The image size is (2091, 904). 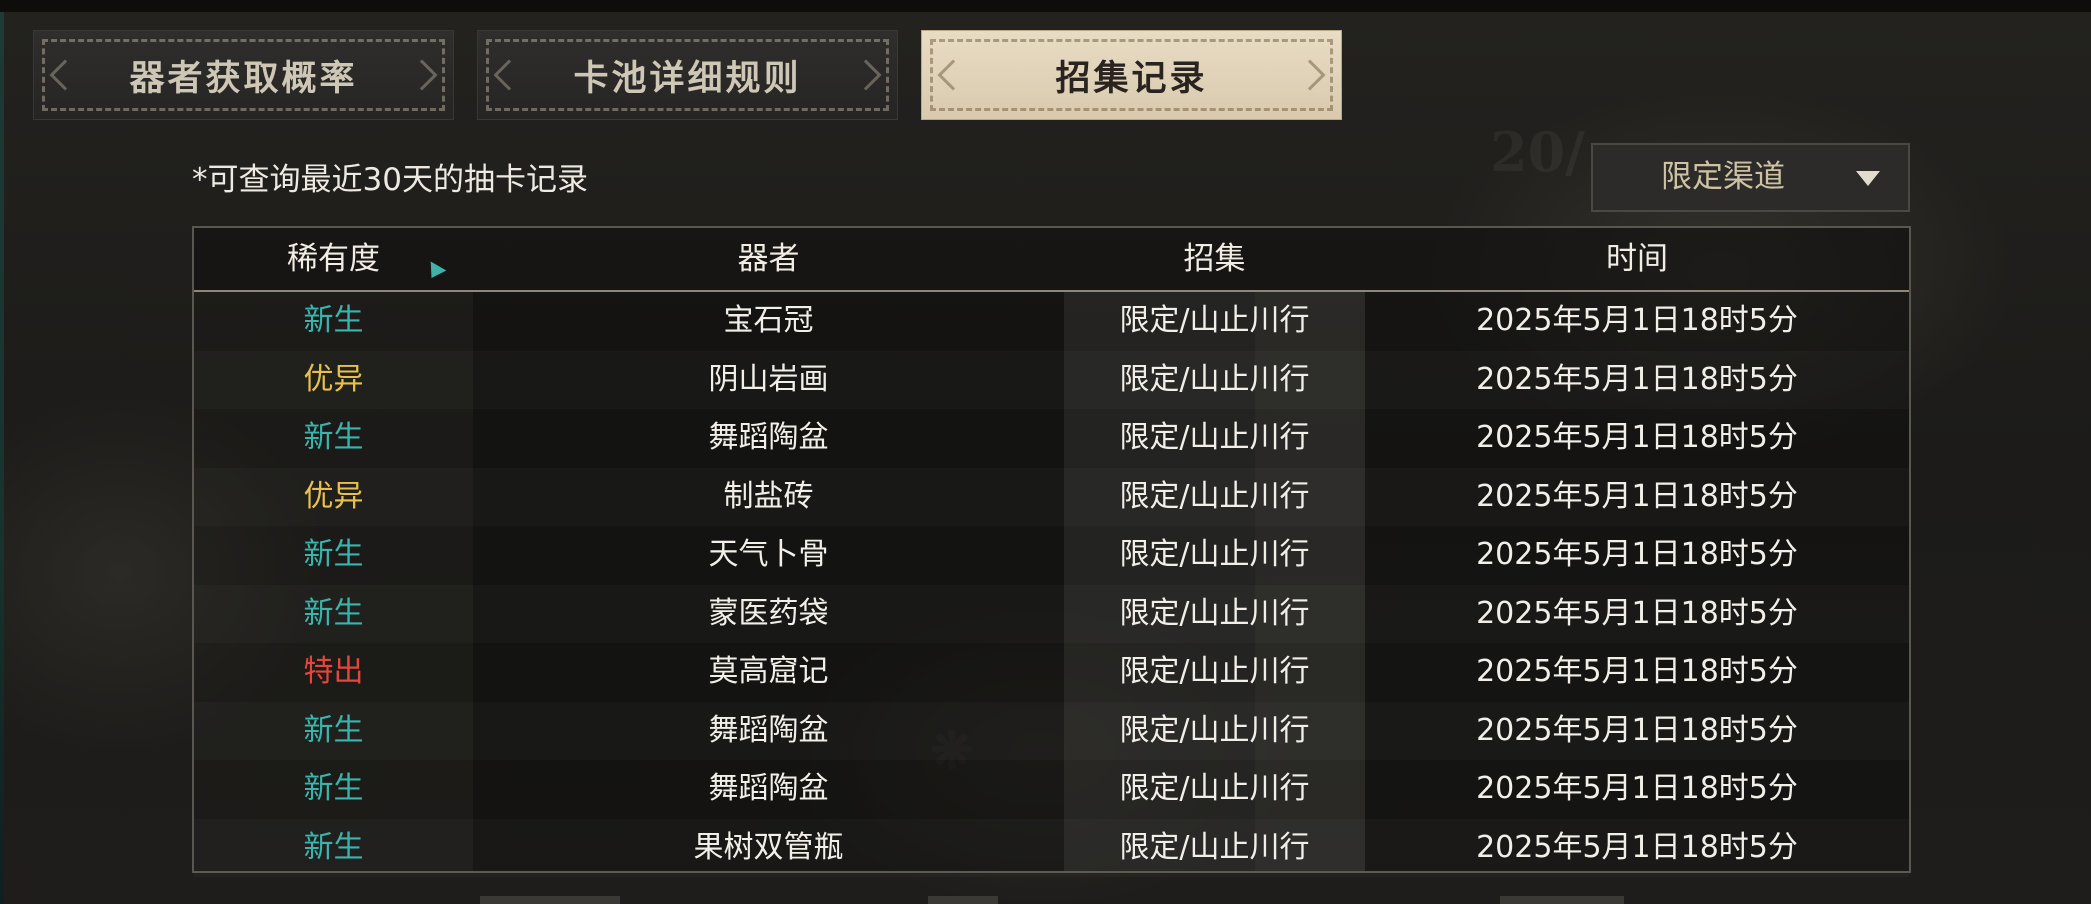 What do you see at coordinates (1131, 78) in the screenshot?
I see `tab-label: 招集记录` at bounding box center [1131, 78].